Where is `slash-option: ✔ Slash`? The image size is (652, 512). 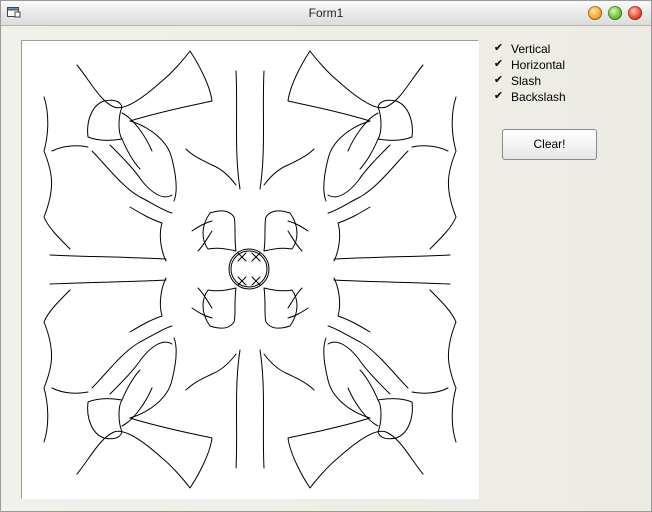 slash-option: ✔ Slash is located at coordinates (553, 81).